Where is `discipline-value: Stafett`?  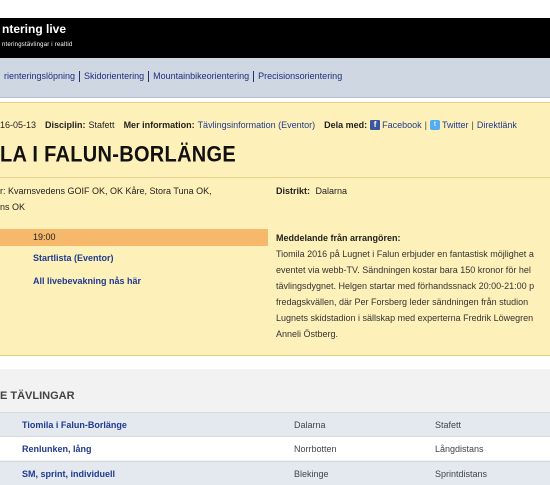
discipline-value: Stafett is located at coordinates (101, 125).